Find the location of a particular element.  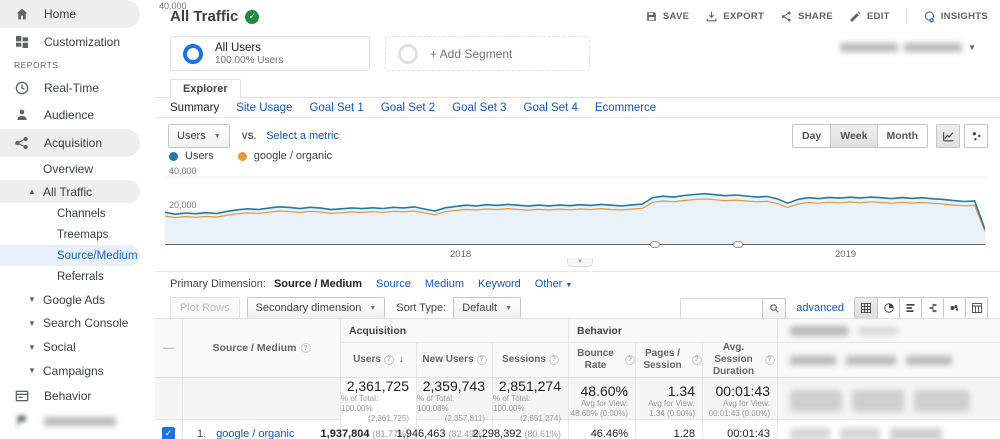

sidebar-item-referrals: Referrals is located at coordinates (77, 277).